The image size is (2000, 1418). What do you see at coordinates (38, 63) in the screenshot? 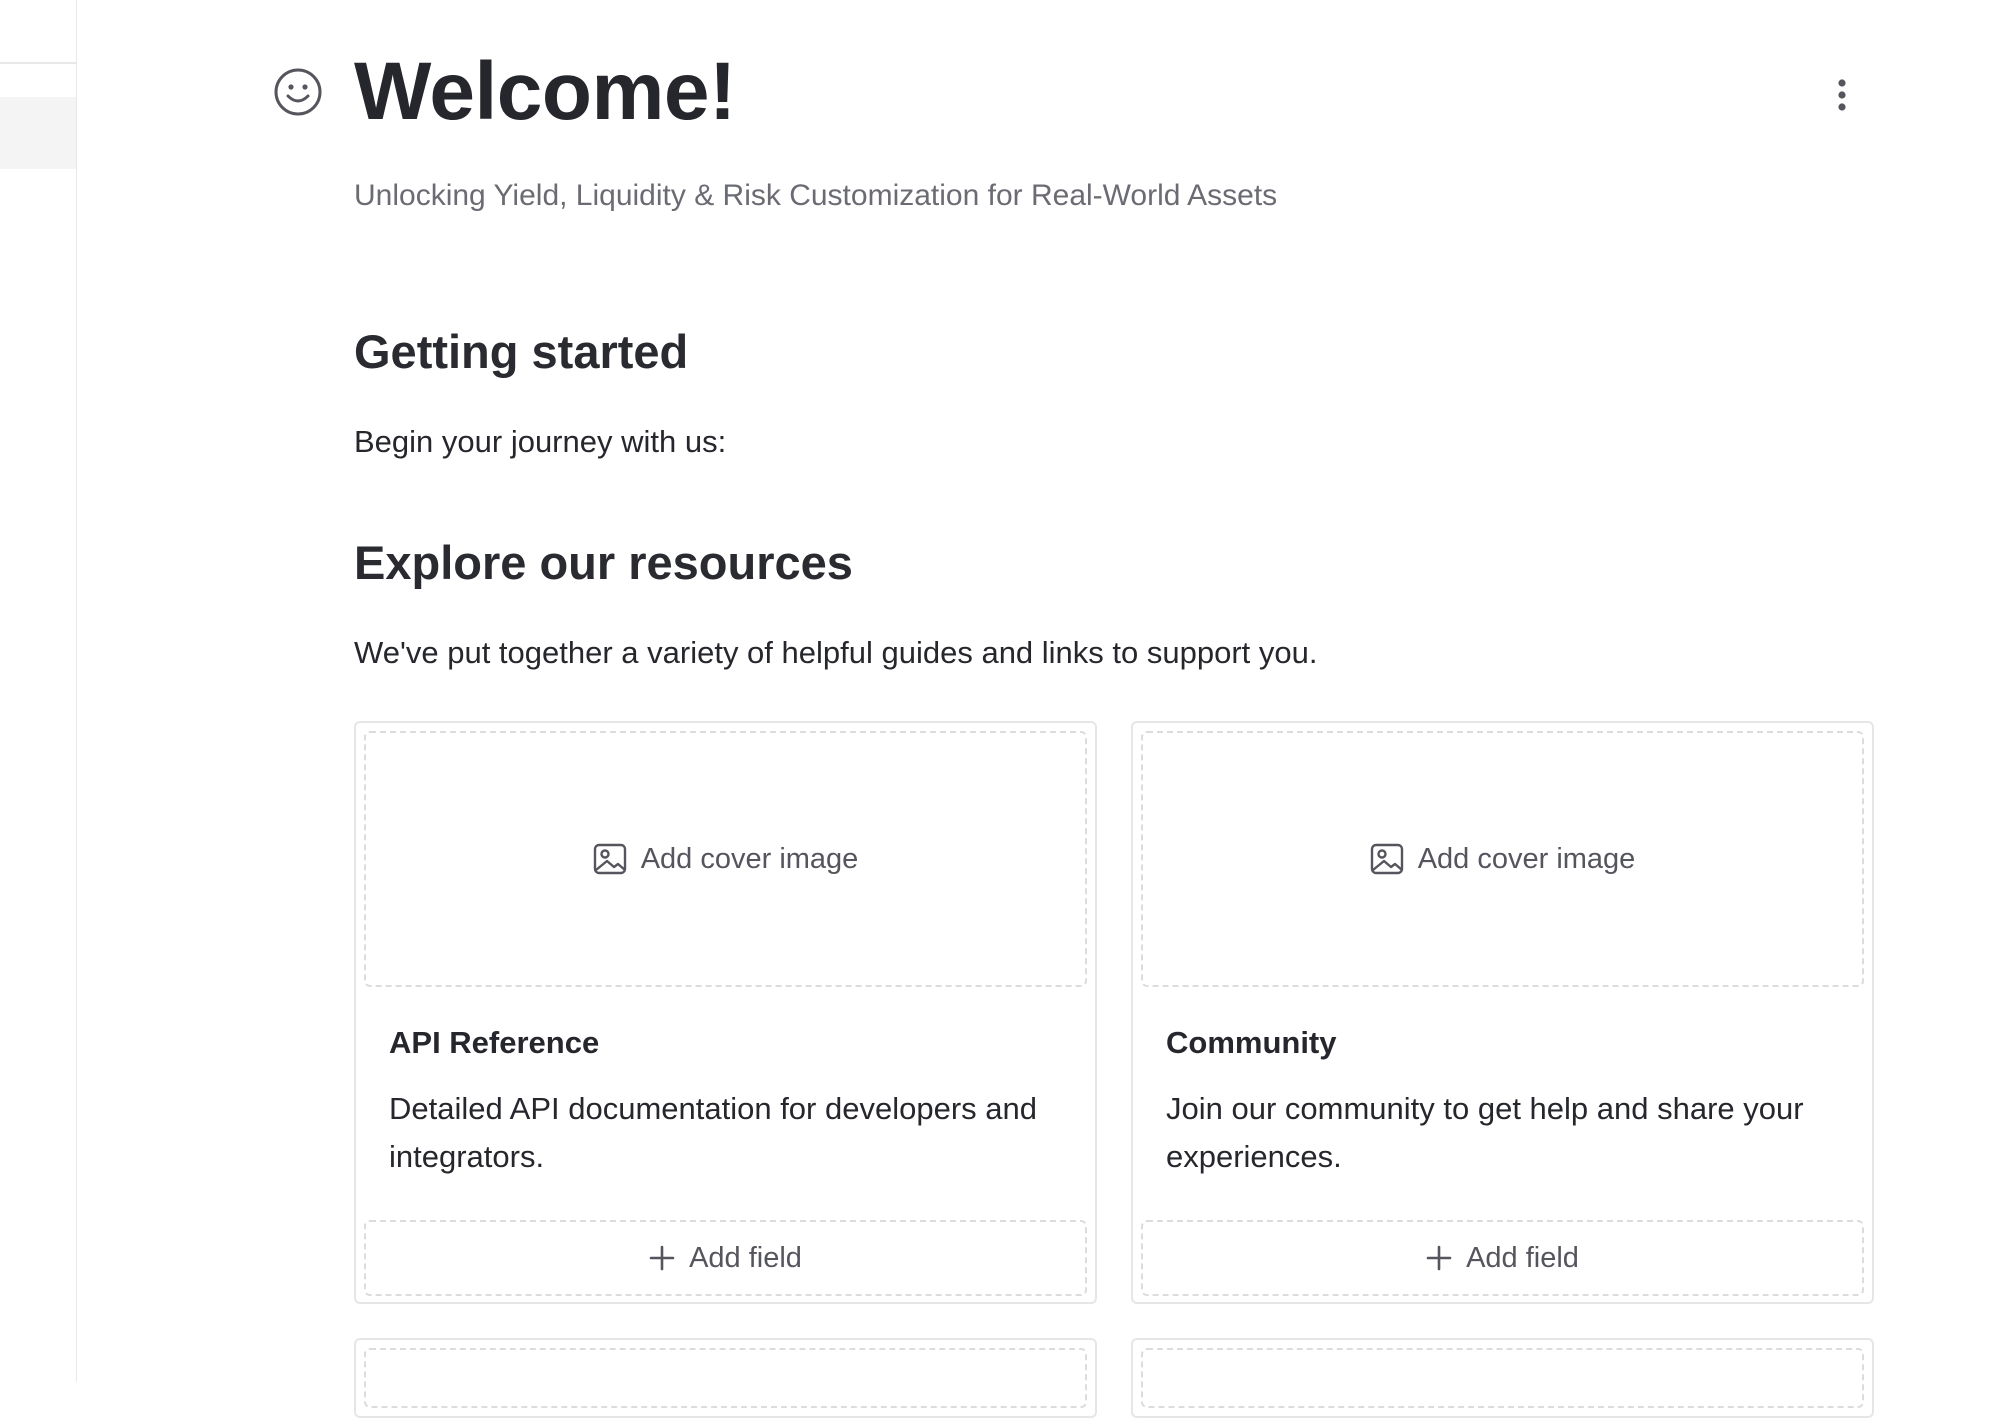
I see `sidebar-divider` at bounding box center [38, 63].